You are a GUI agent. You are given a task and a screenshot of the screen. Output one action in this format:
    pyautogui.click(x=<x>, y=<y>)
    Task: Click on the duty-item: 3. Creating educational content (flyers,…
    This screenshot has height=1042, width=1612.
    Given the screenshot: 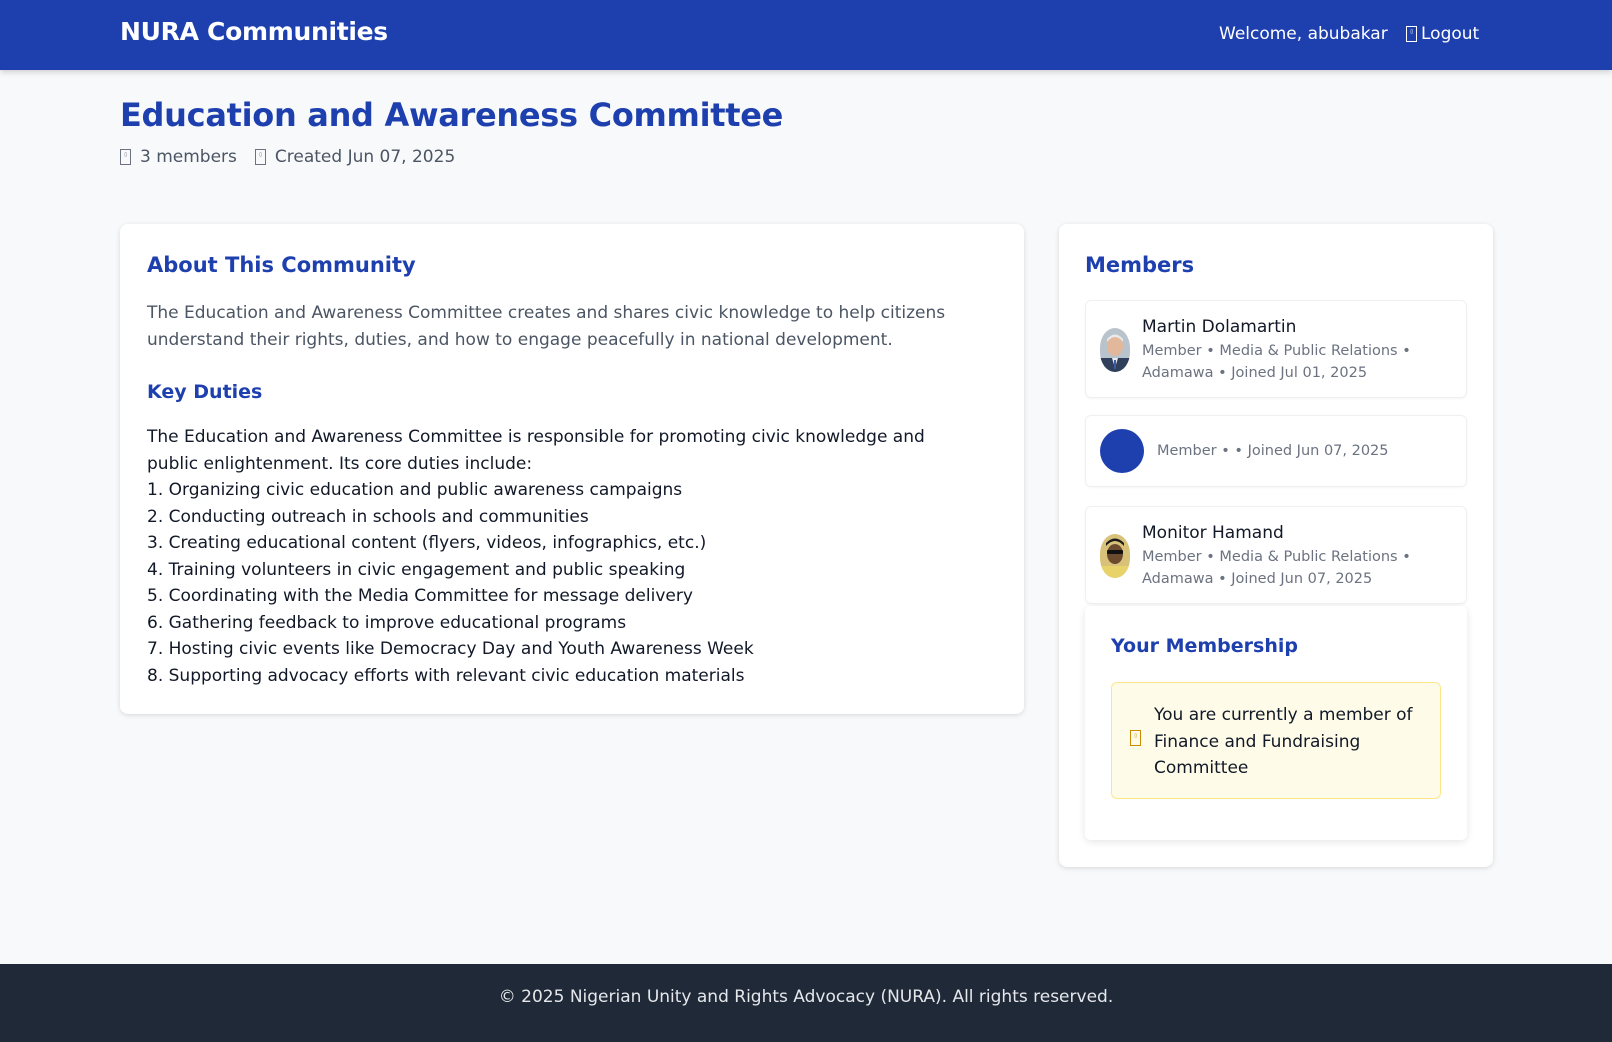 What is the action you would take?
    pyautogui.click(x=427, y=543)
    